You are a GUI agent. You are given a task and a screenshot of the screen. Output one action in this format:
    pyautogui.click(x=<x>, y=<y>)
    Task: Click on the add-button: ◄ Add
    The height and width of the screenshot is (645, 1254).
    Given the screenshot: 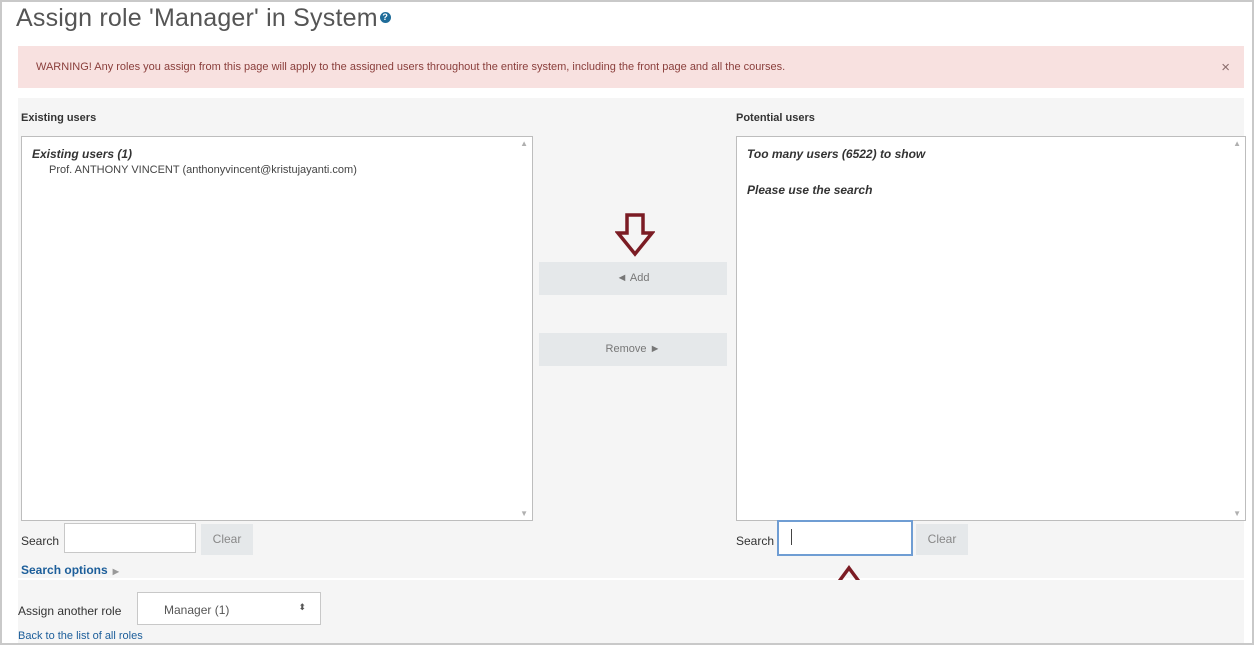 What is the action you would take?
    pyautogui.click(x=633, y=278)
    